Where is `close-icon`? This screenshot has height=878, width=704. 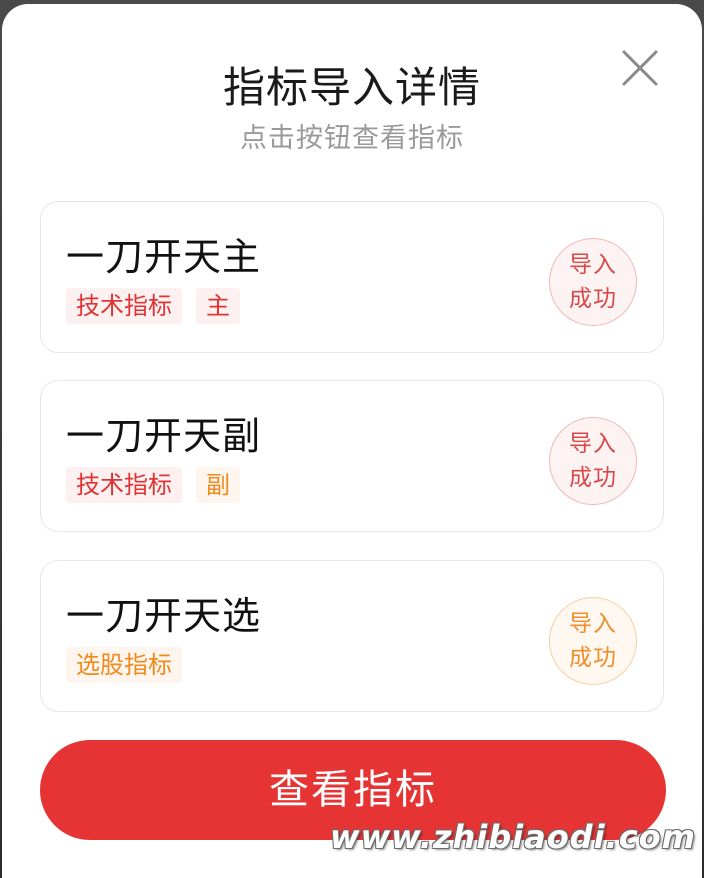
close-icon is located at coordinates (640, 68).